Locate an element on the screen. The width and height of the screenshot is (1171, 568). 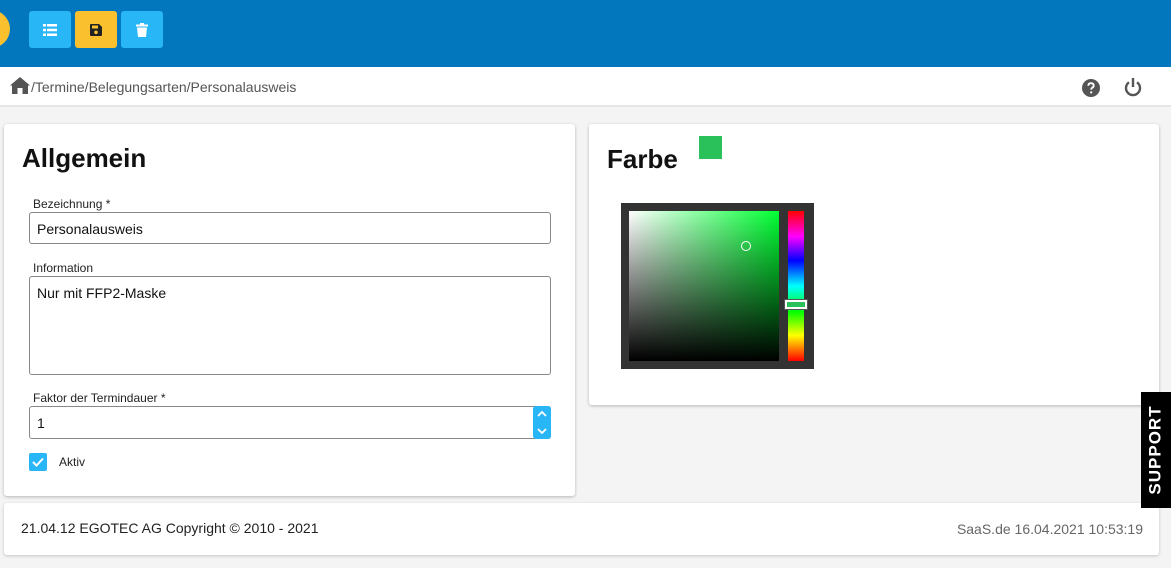
active-label: Aktiv is located at coordinates (72, 462).